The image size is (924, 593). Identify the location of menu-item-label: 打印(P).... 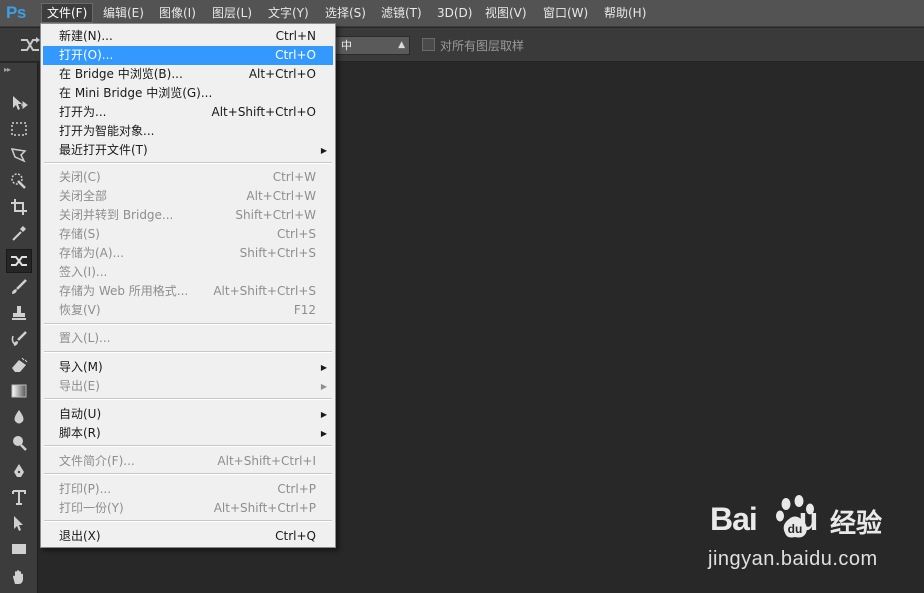
(85, 489).